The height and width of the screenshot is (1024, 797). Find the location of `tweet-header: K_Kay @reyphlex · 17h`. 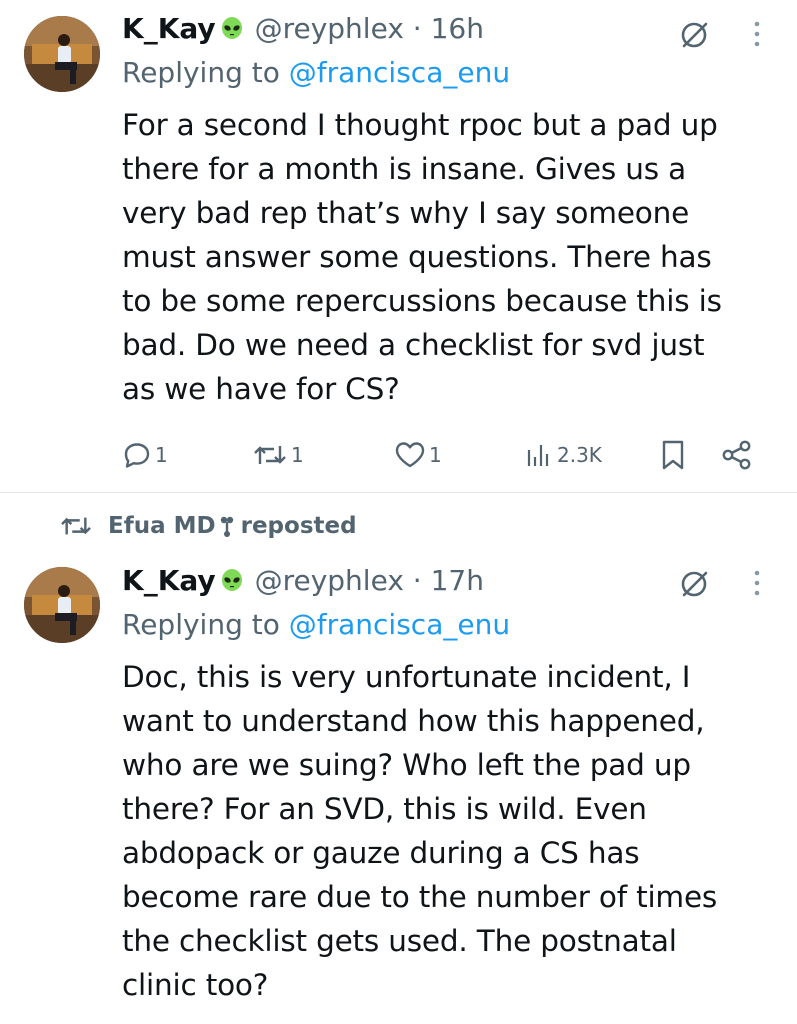

tweet-header: K_Kay @reyphlex · 17h is located at coordinates (303, 581).